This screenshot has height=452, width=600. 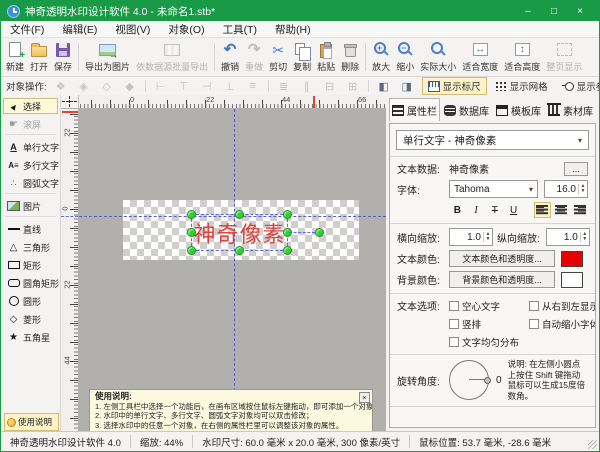 I want to click on align-left-icon, so click(x=542, y=210).